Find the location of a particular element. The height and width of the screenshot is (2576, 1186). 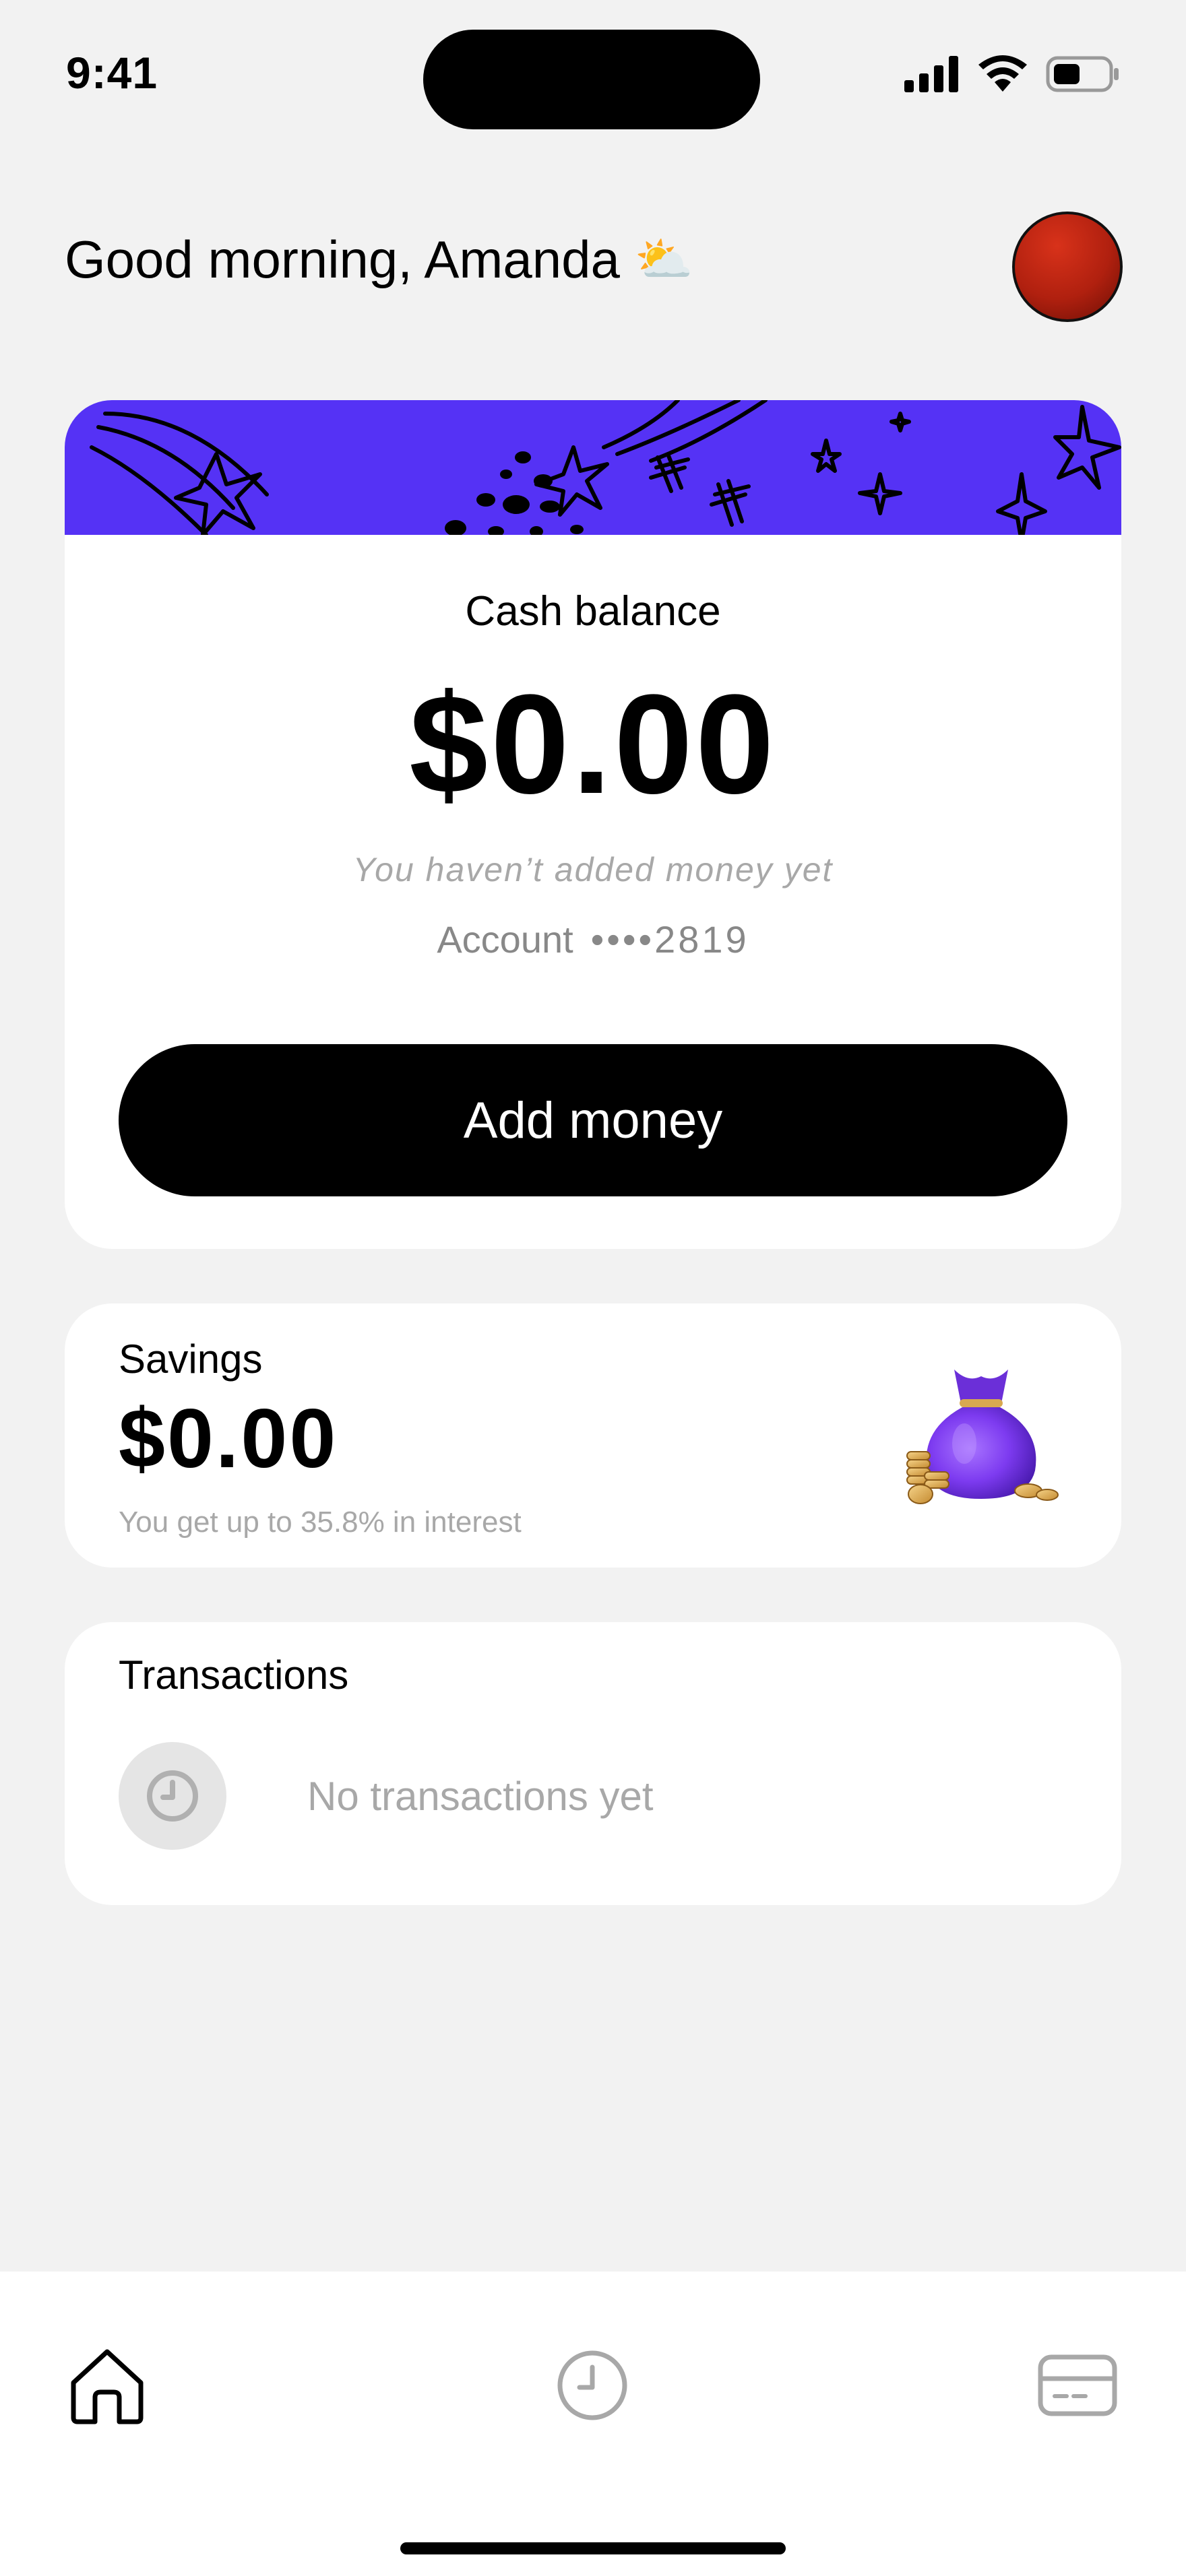

status-icons is located at coordinates (1012, 74).